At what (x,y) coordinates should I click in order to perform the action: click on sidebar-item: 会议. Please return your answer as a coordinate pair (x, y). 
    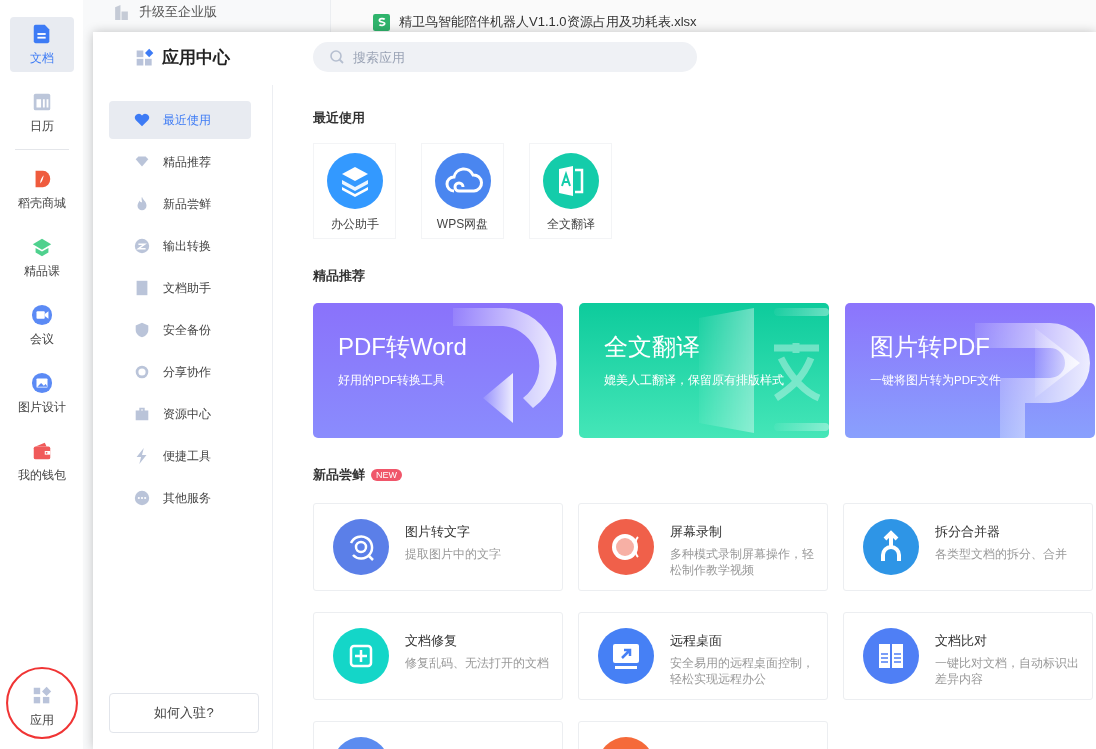
    Looking at the image, I should click on (41, 325).